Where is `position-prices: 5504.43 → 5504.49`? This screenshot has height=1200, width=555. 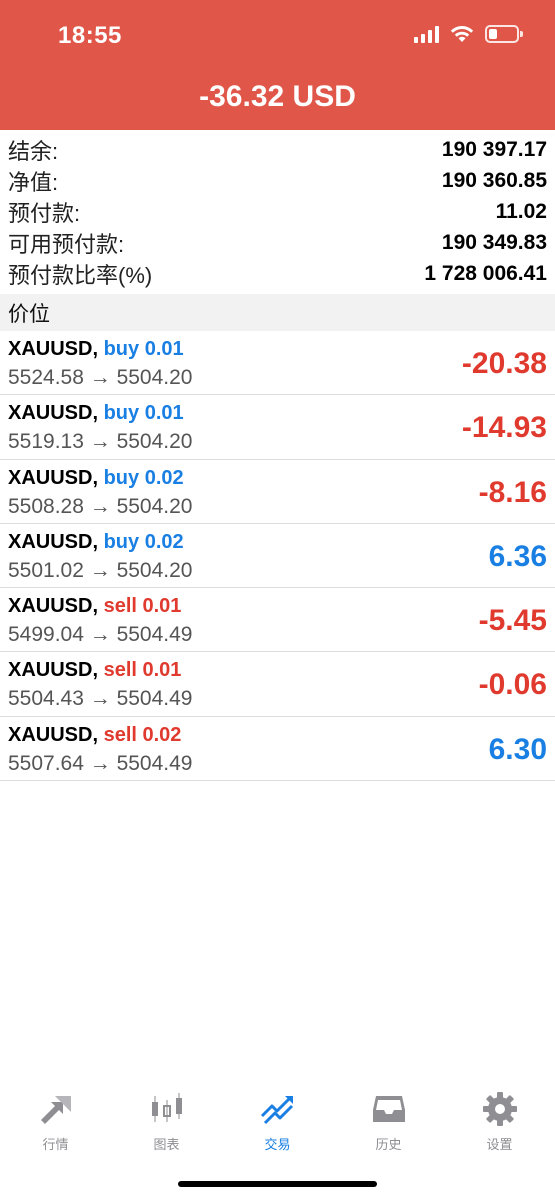
position-prices: 5504.43 → 5504.49 is located at coordinates (100, 699).